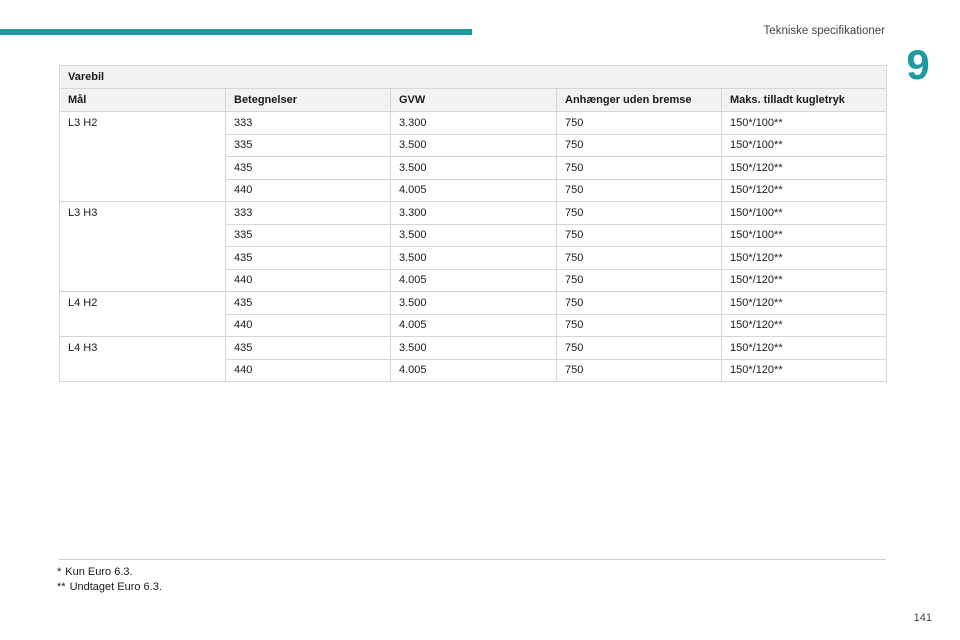 The image size is (960, 640). Describe the element at coordinates (142, 314) in the screenshot. I see `dimension-cell: L4 H2` at that location.